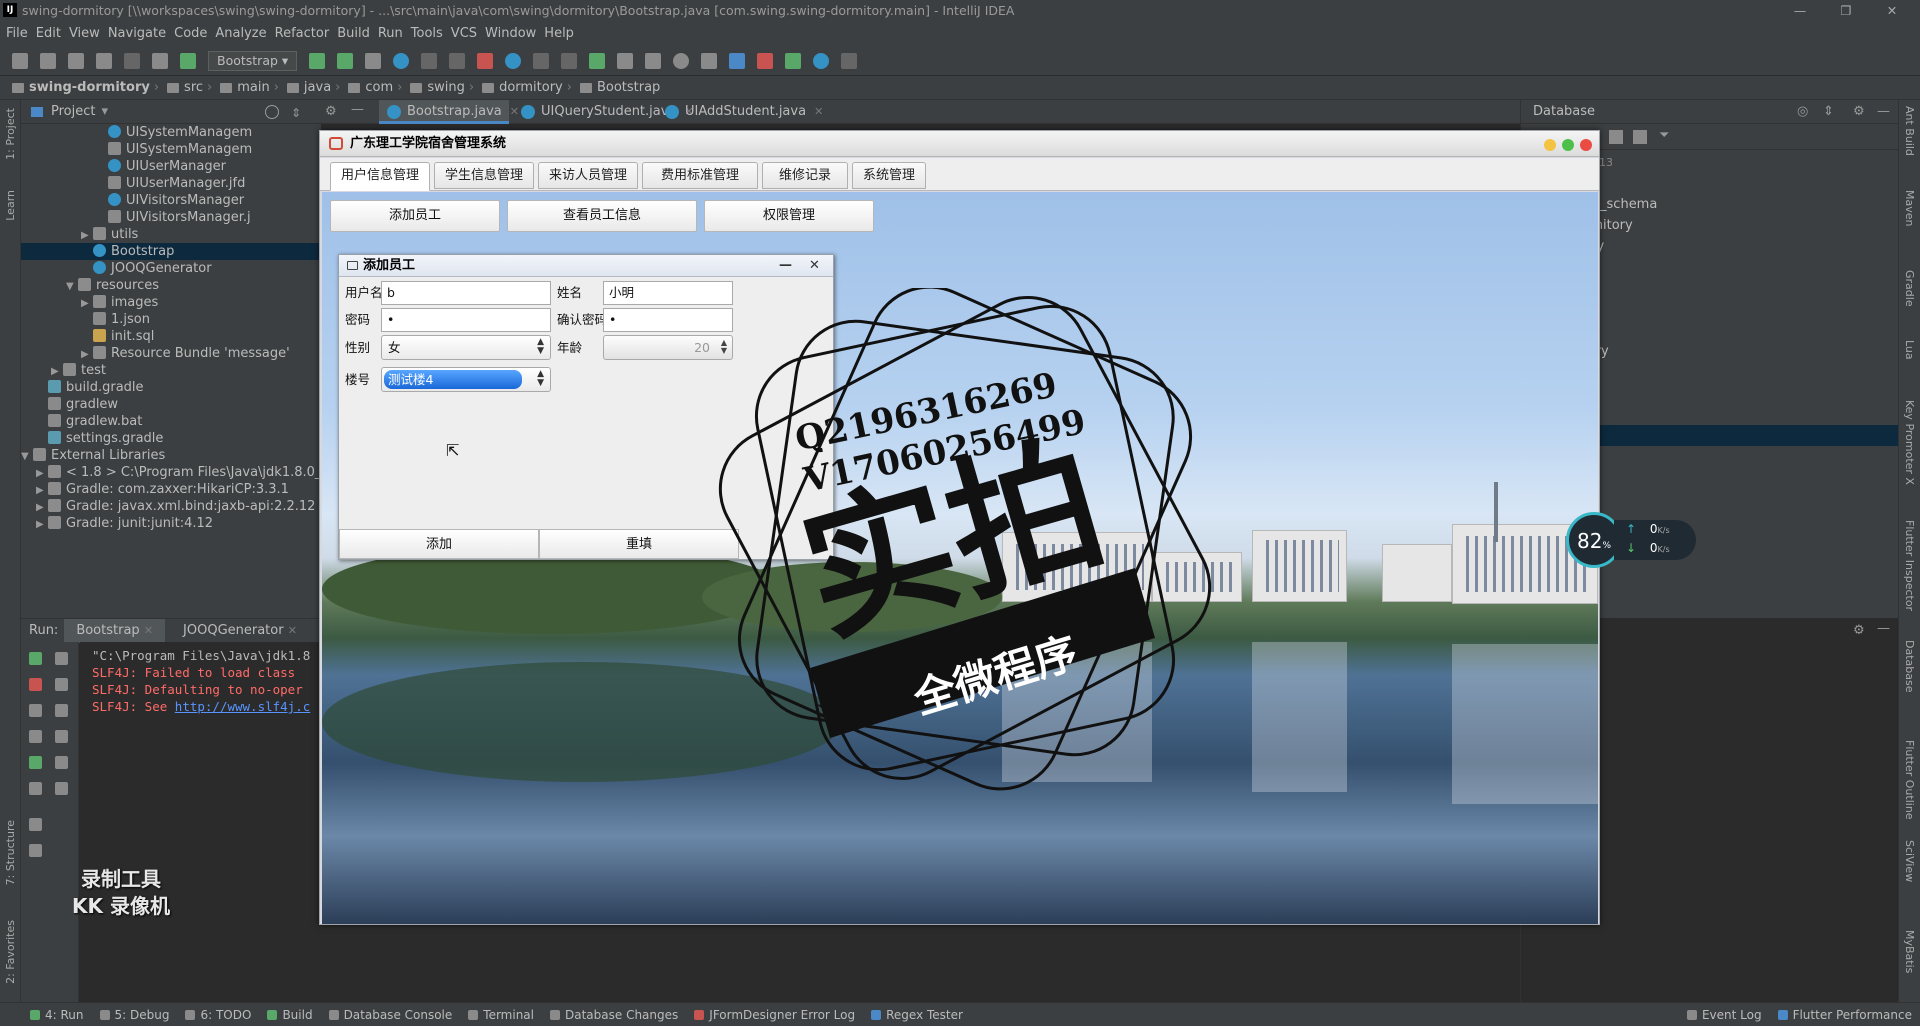  I want to click on vcs-icon, so click(541, 60).